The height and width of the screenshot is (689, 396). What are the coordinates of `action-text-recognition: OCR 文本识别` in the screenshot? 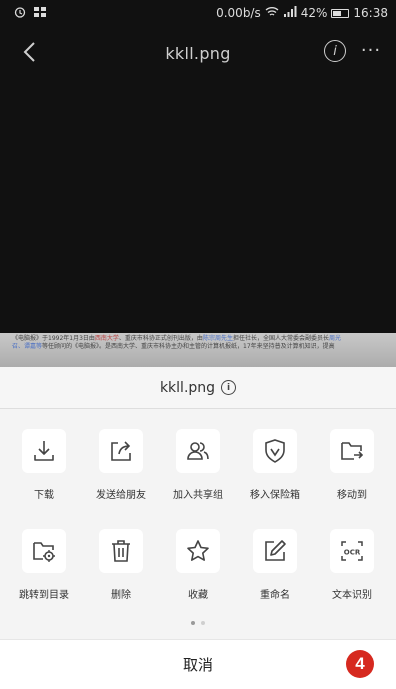 It's located at (352, 565).